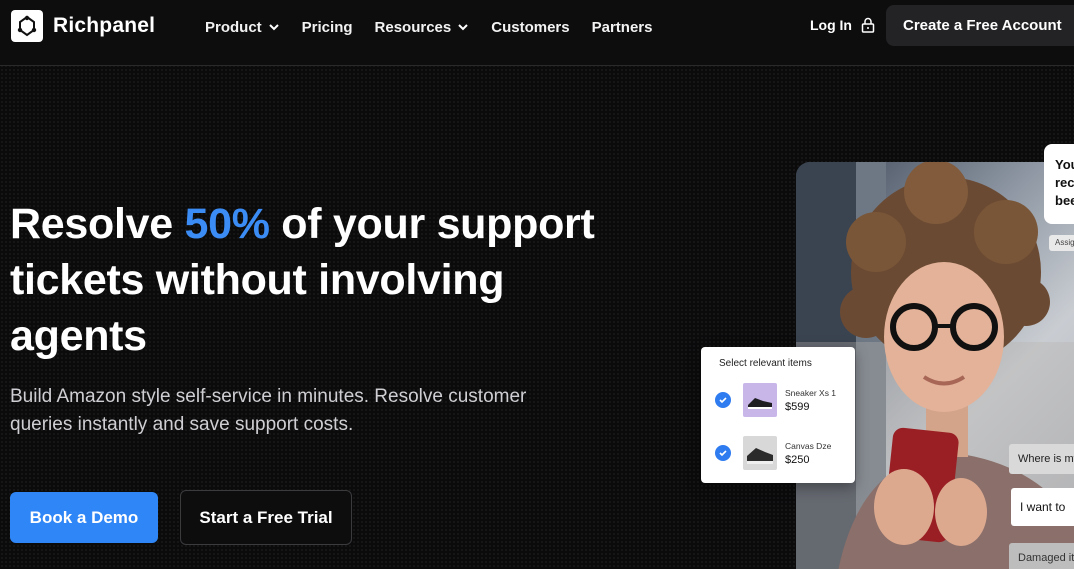  I want to click on create-account-button: Create a Free Account, so click(980, 25).